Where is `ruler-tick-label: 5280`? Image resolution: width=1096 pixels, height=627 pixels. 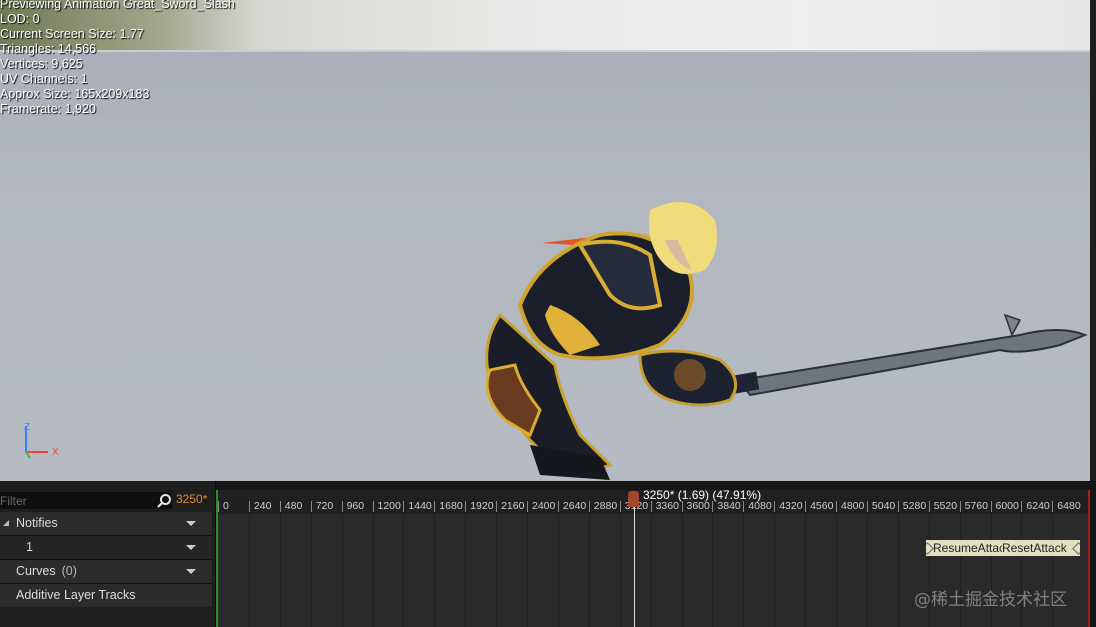 ruler-tick-label: 5280 is located at coordinates (912, 506).